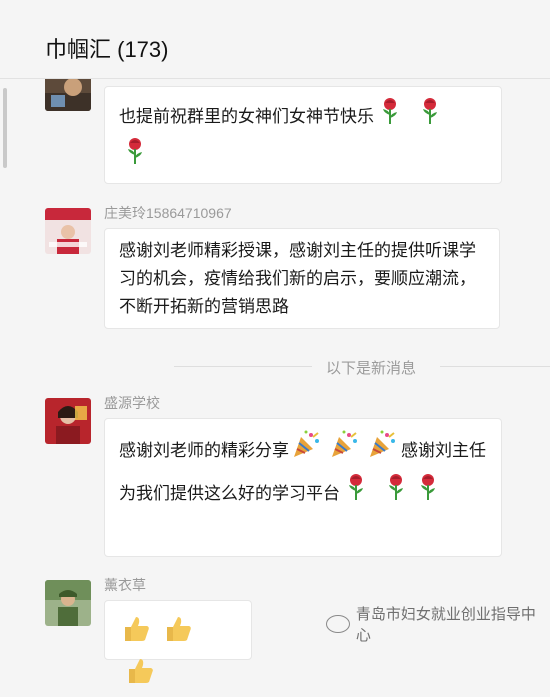  I want to click on watermark-text: 青岛市妇女就业创业指导中心, so click(445, 624).